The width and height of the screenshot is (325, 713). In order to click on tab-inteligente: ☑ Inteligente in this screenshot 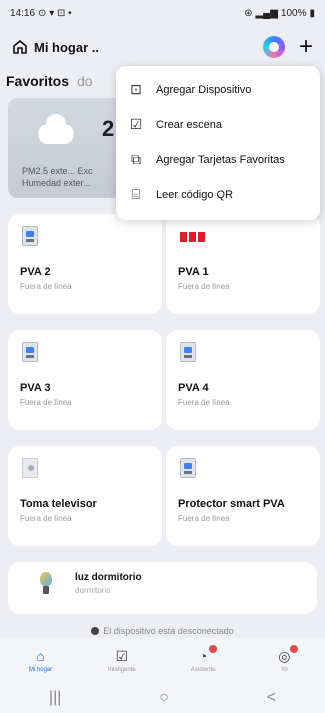, I will do `click(122, 660)`.